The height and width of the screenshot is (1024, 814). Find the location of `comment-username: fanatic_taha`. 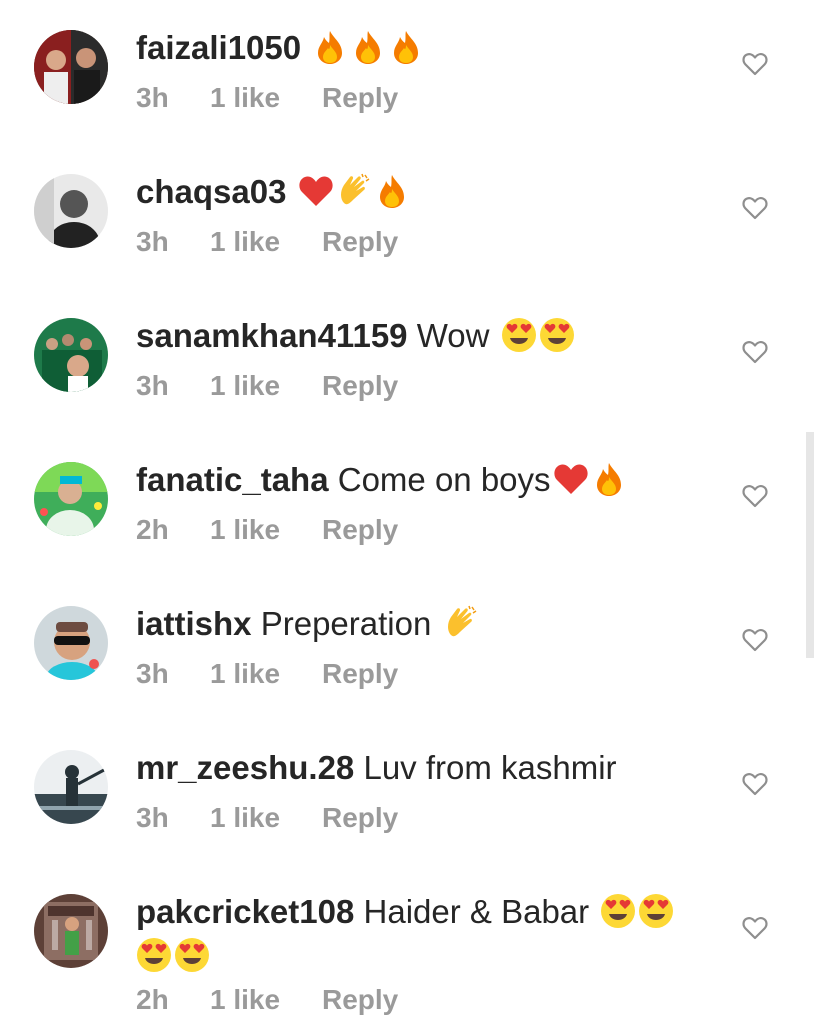

comment-username: fanatic_taha is located at coordinates (232, 479).